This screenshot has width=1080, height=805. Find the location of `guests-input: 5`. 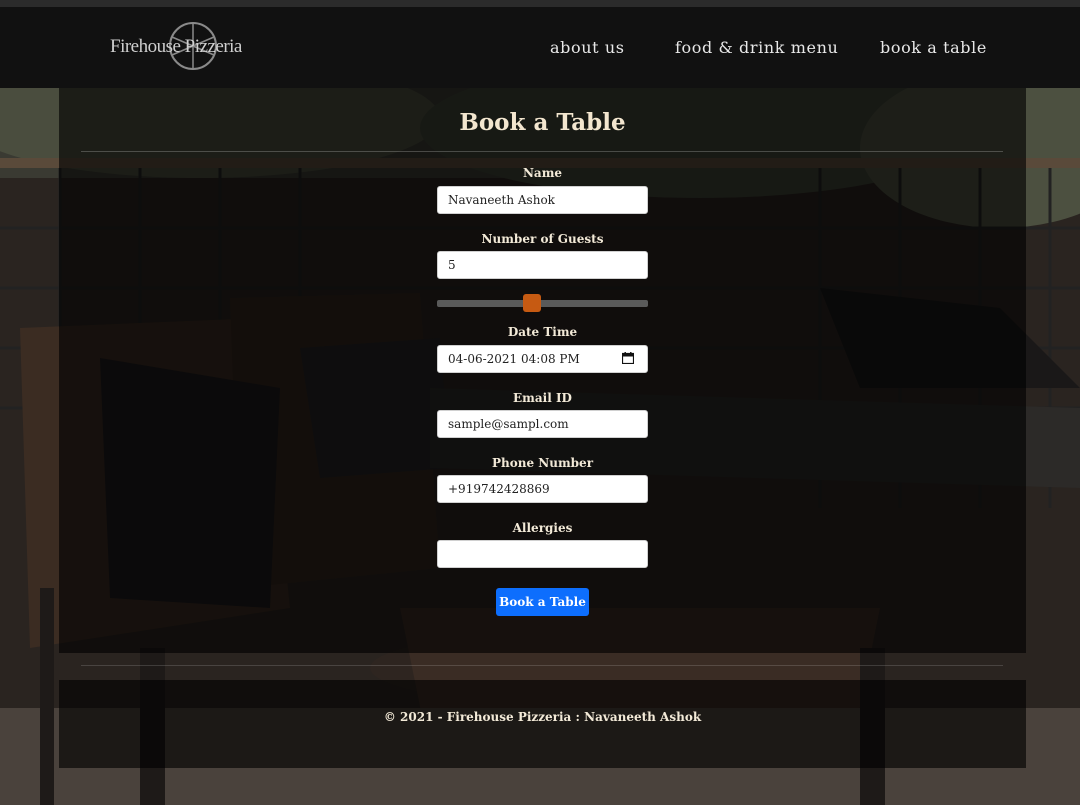

guests-input: 5 is located at coordinates (542, 265).